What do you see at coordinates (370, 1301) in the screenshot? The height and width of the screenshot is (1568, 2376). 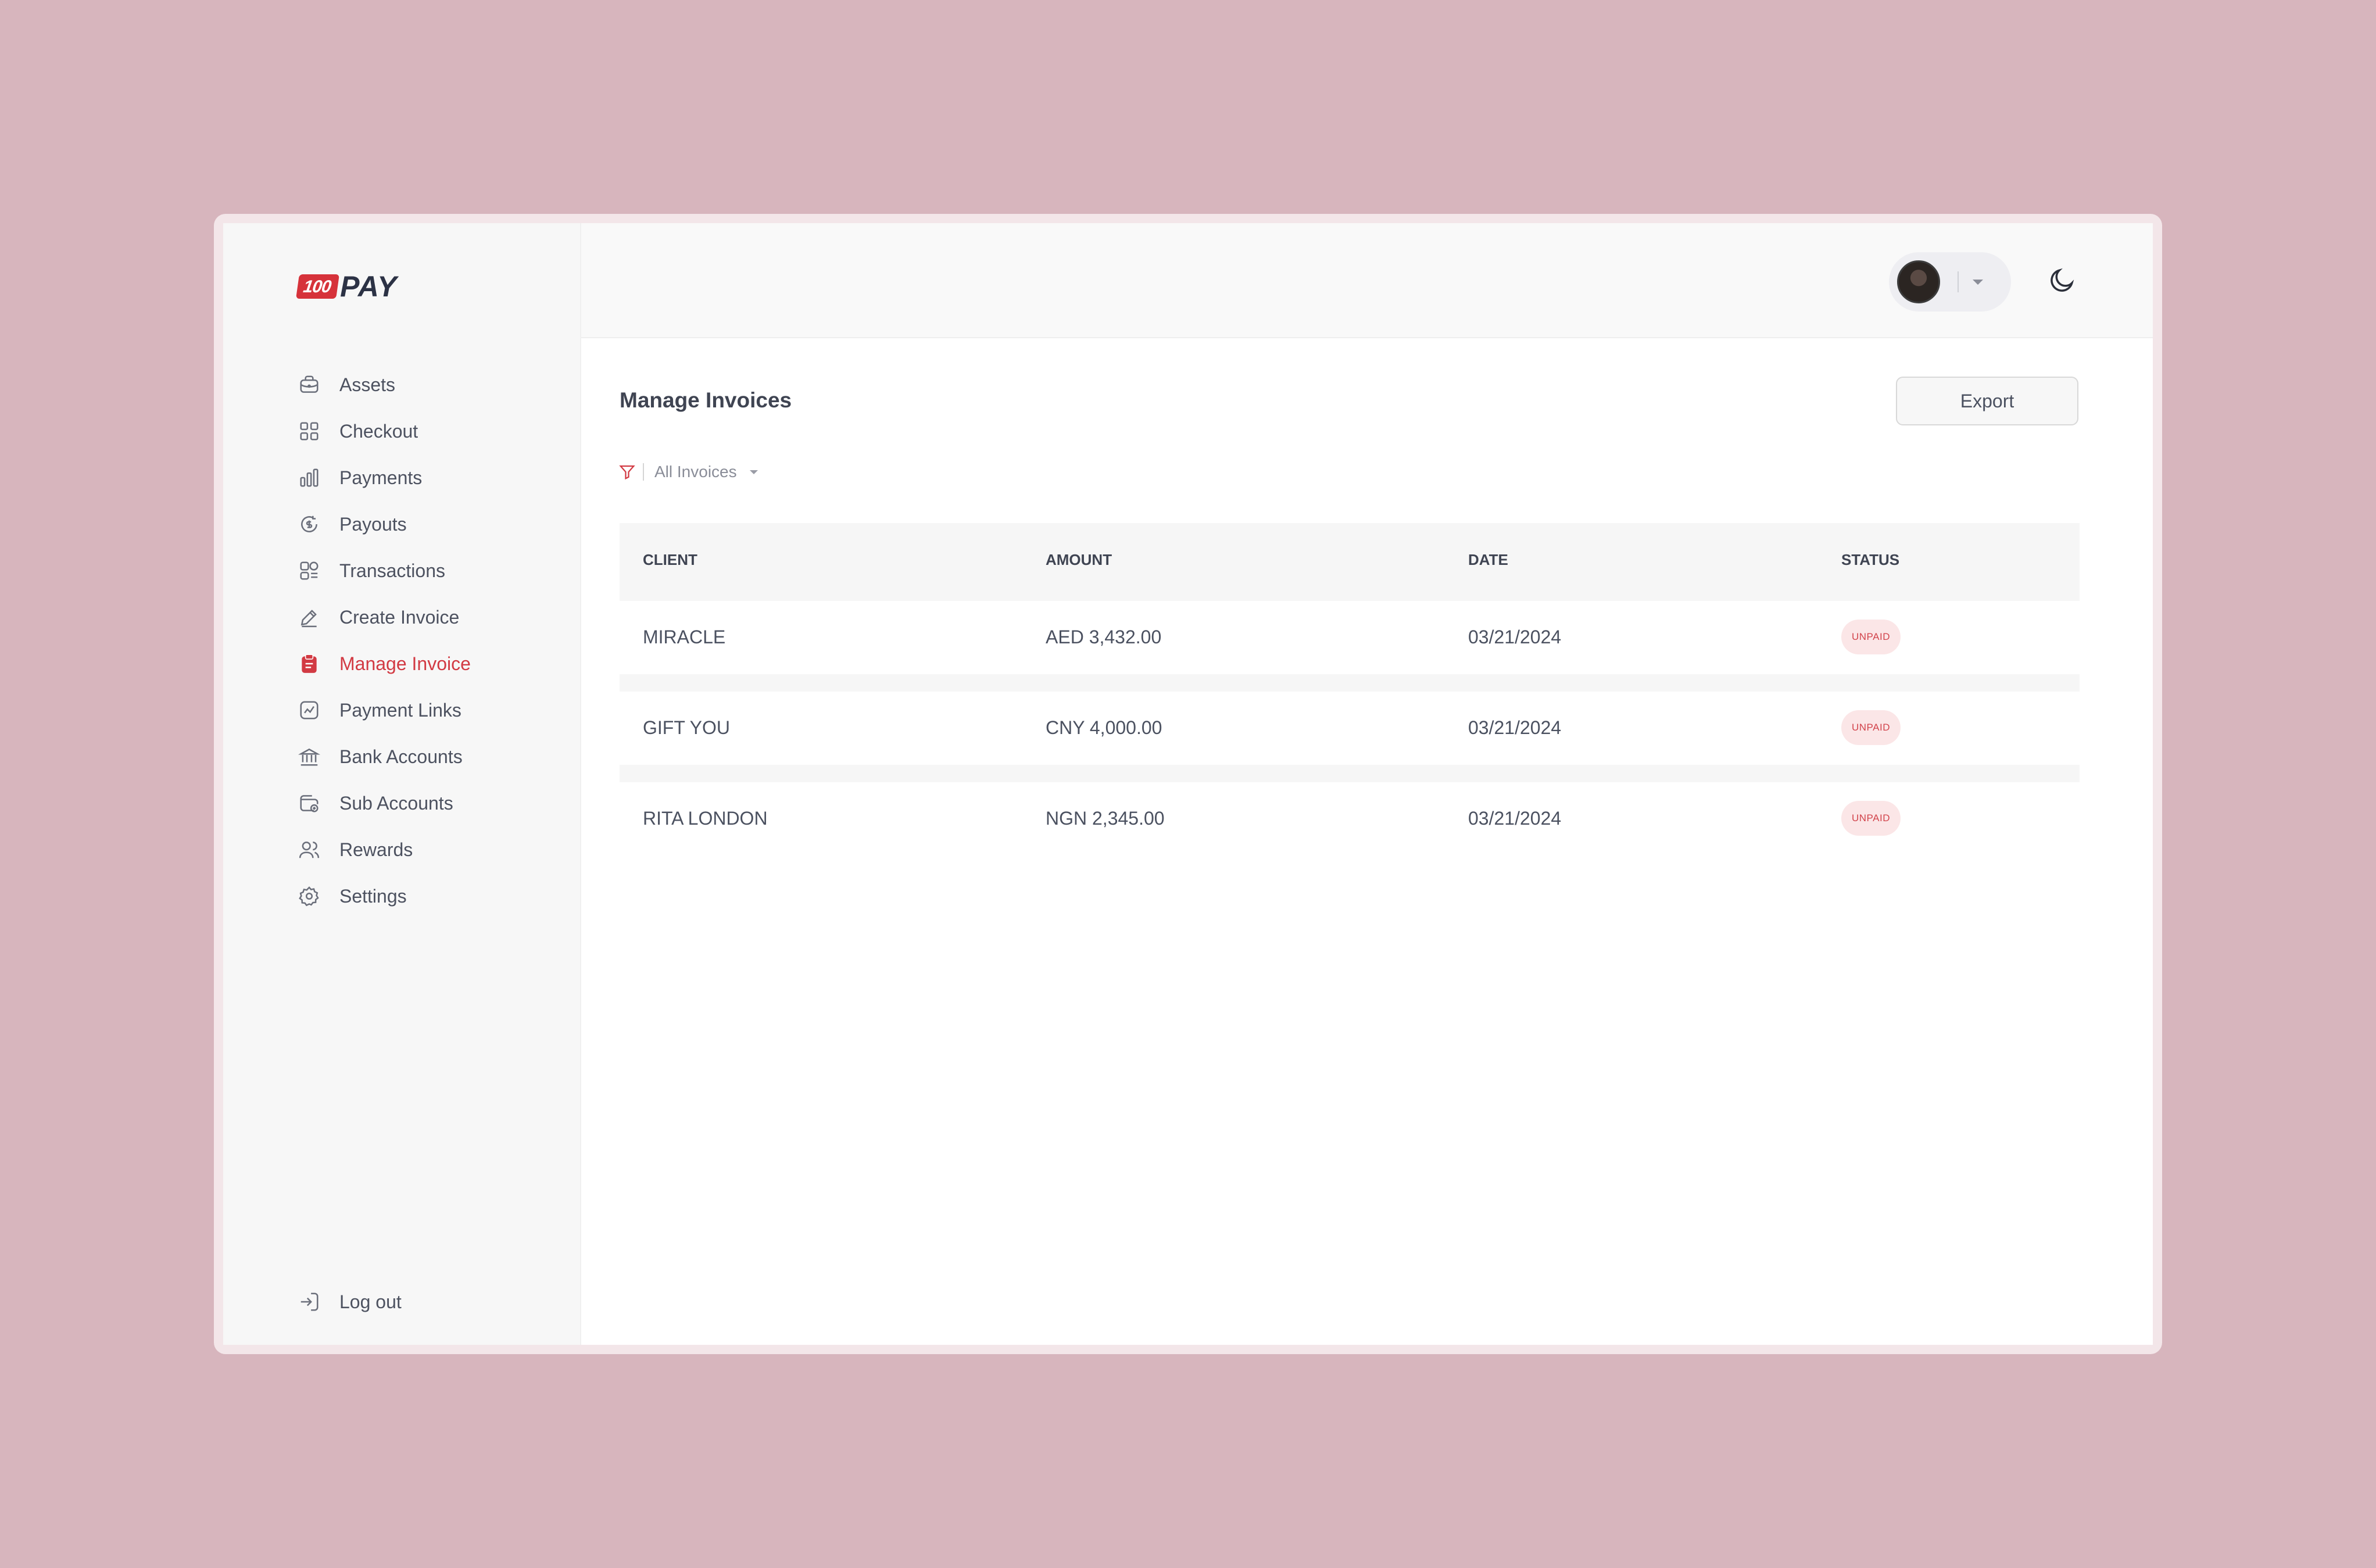 I see `logout-label: Log out` at bounding box center [370, 1301].